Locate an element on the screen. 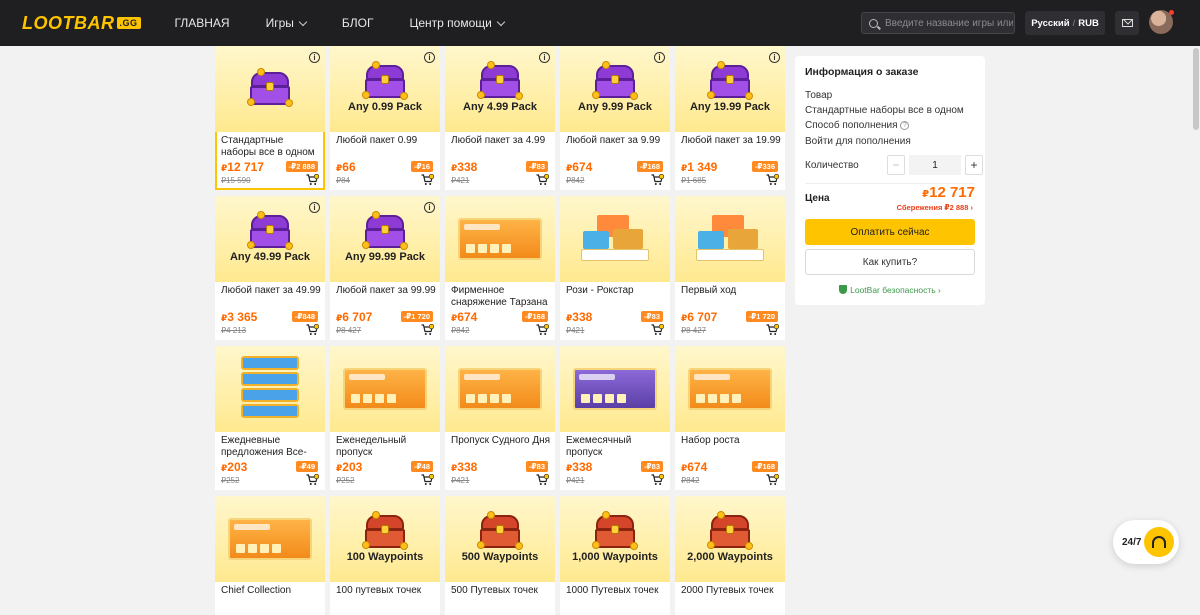 The image size is (1200, 615). support-chat-button: 24/7 is located at coordinates (1146, 542).